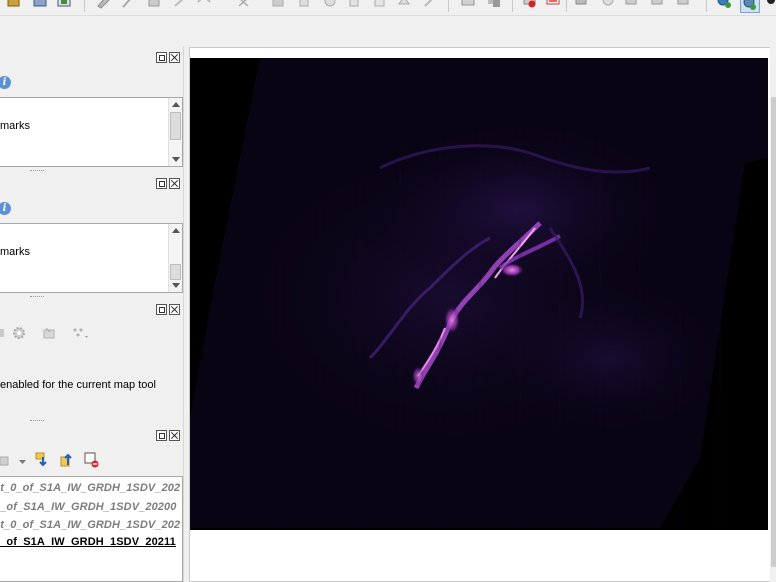 The image size is (776, 582). I want to click on panel-1-close-icon, so click(174, 57).